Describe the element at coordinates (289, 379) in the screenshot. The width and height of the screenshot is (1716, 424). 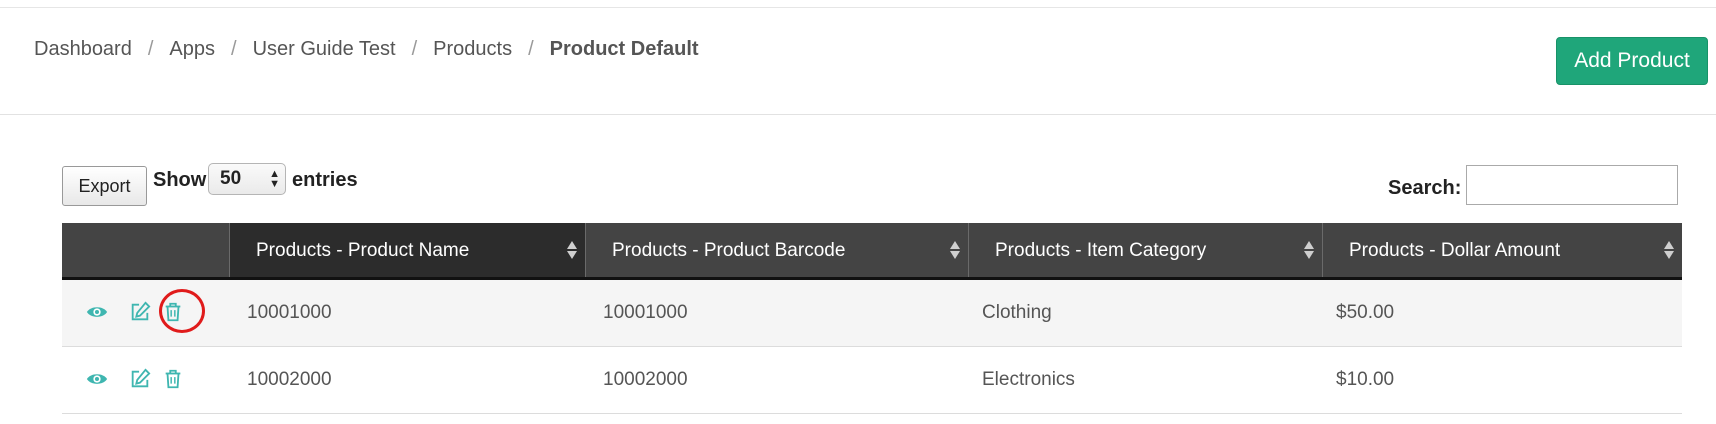
I see `cell-product-name: 10002000` at that location.